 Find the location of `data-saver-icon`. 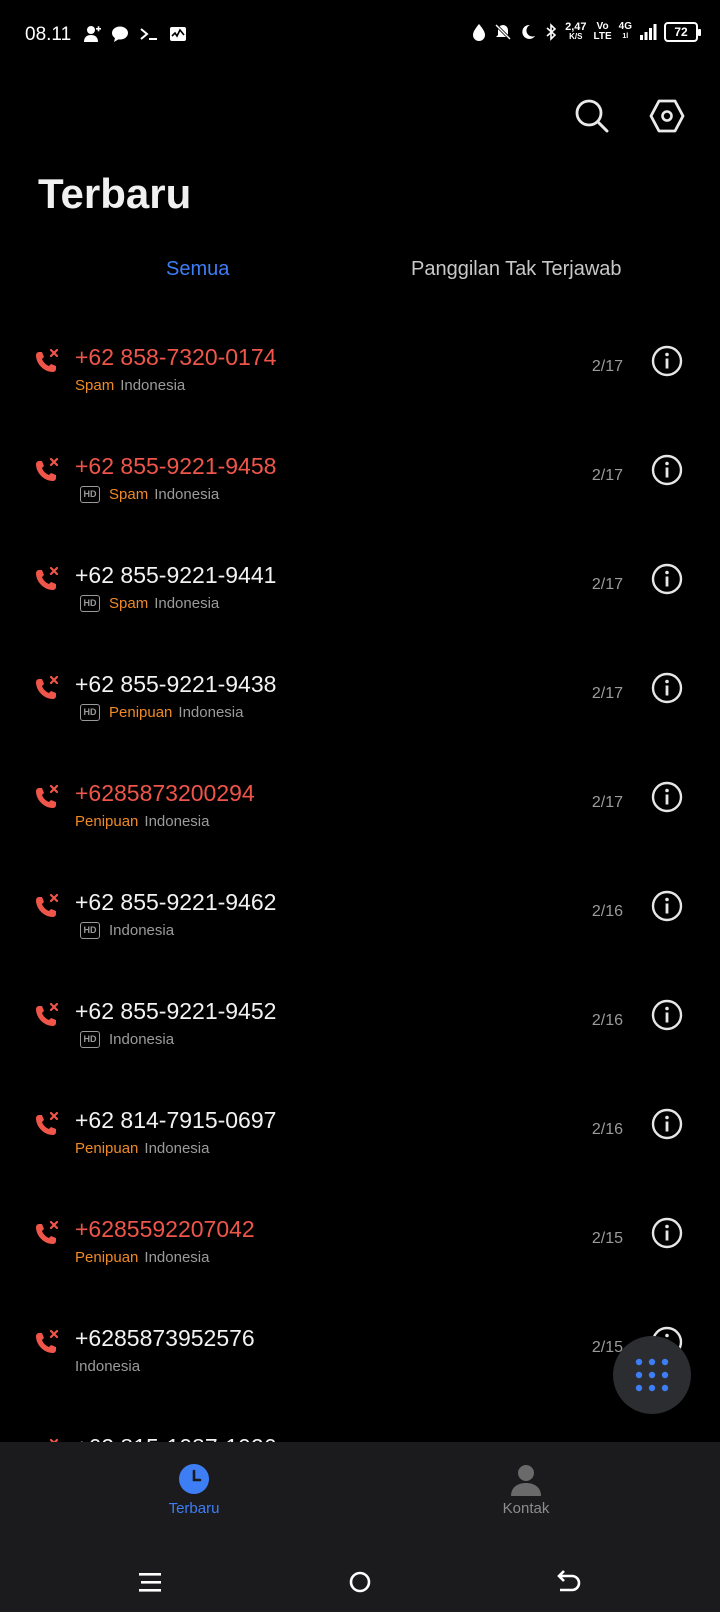

data-saver-icon is located at coordinates (479, 32).